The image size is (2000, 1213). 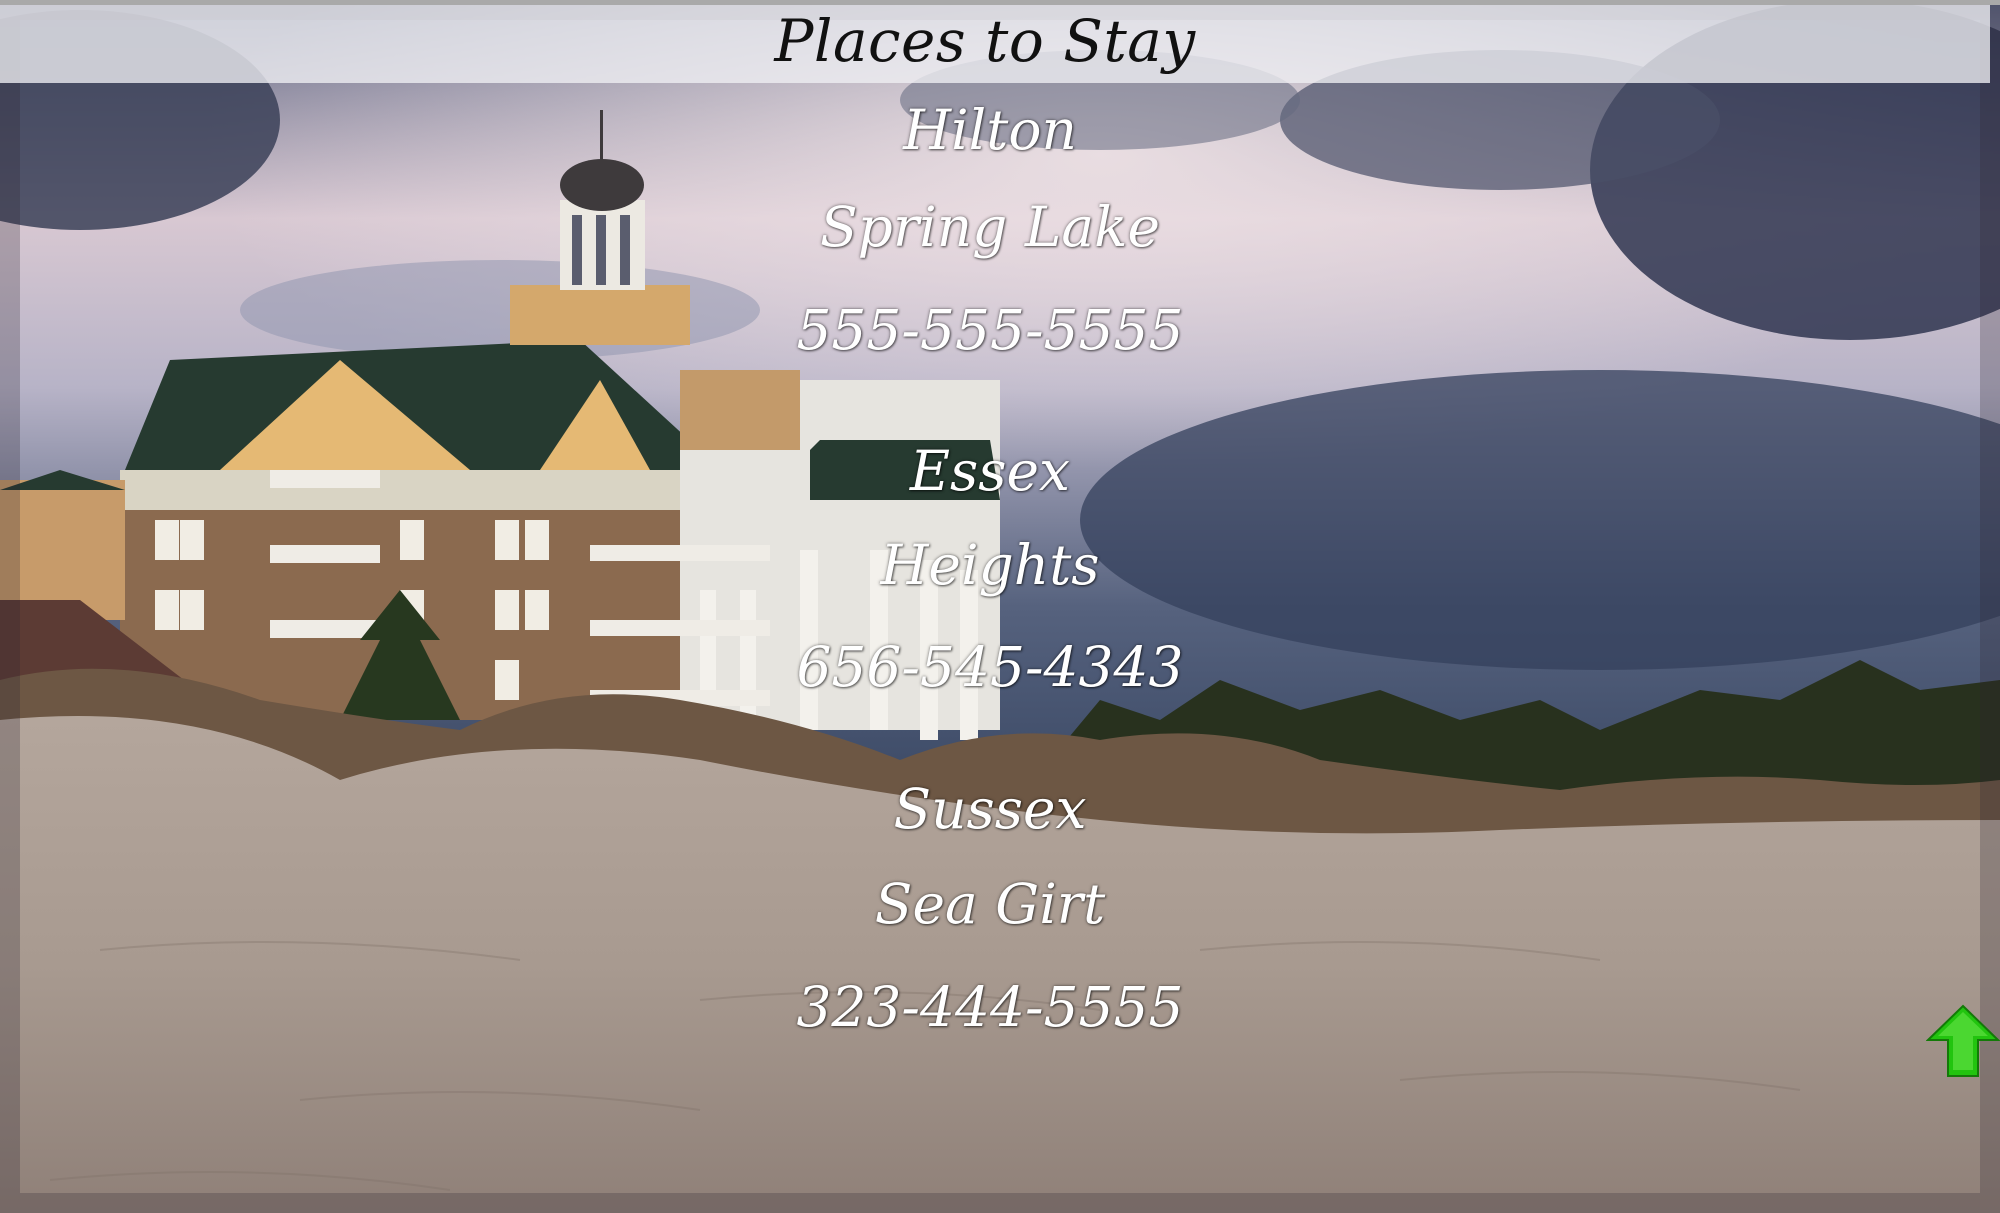 I want to click on listing-name: Essex, so click(x=990, y=471).